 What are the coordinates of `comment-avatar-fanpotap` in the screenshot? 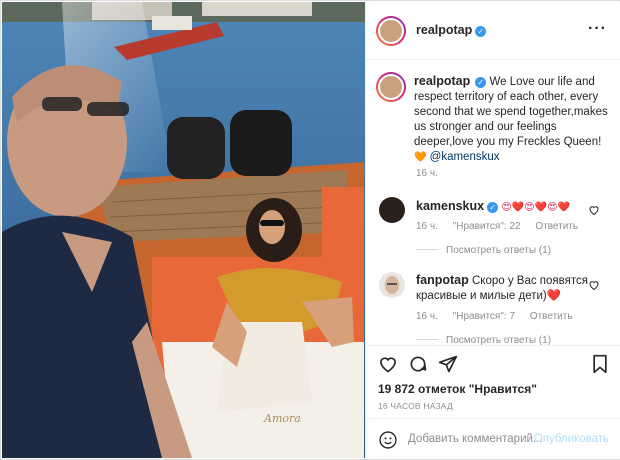 It's located at (392, 285).